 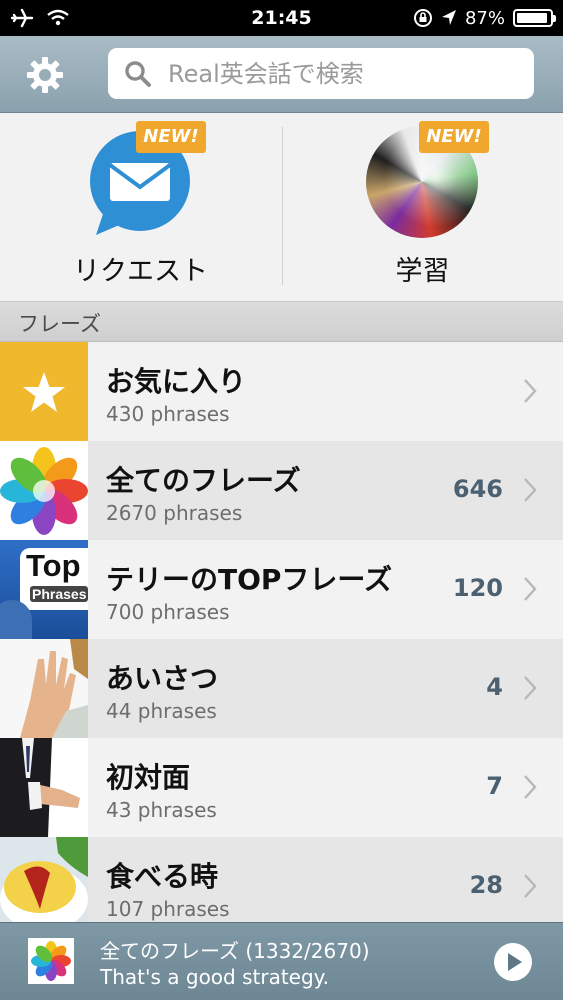 What do you see at coordinates (203, 480) in the screenshot?
I see `list-item-title: 全てのフレーズ` at bounding box center [203, 480].